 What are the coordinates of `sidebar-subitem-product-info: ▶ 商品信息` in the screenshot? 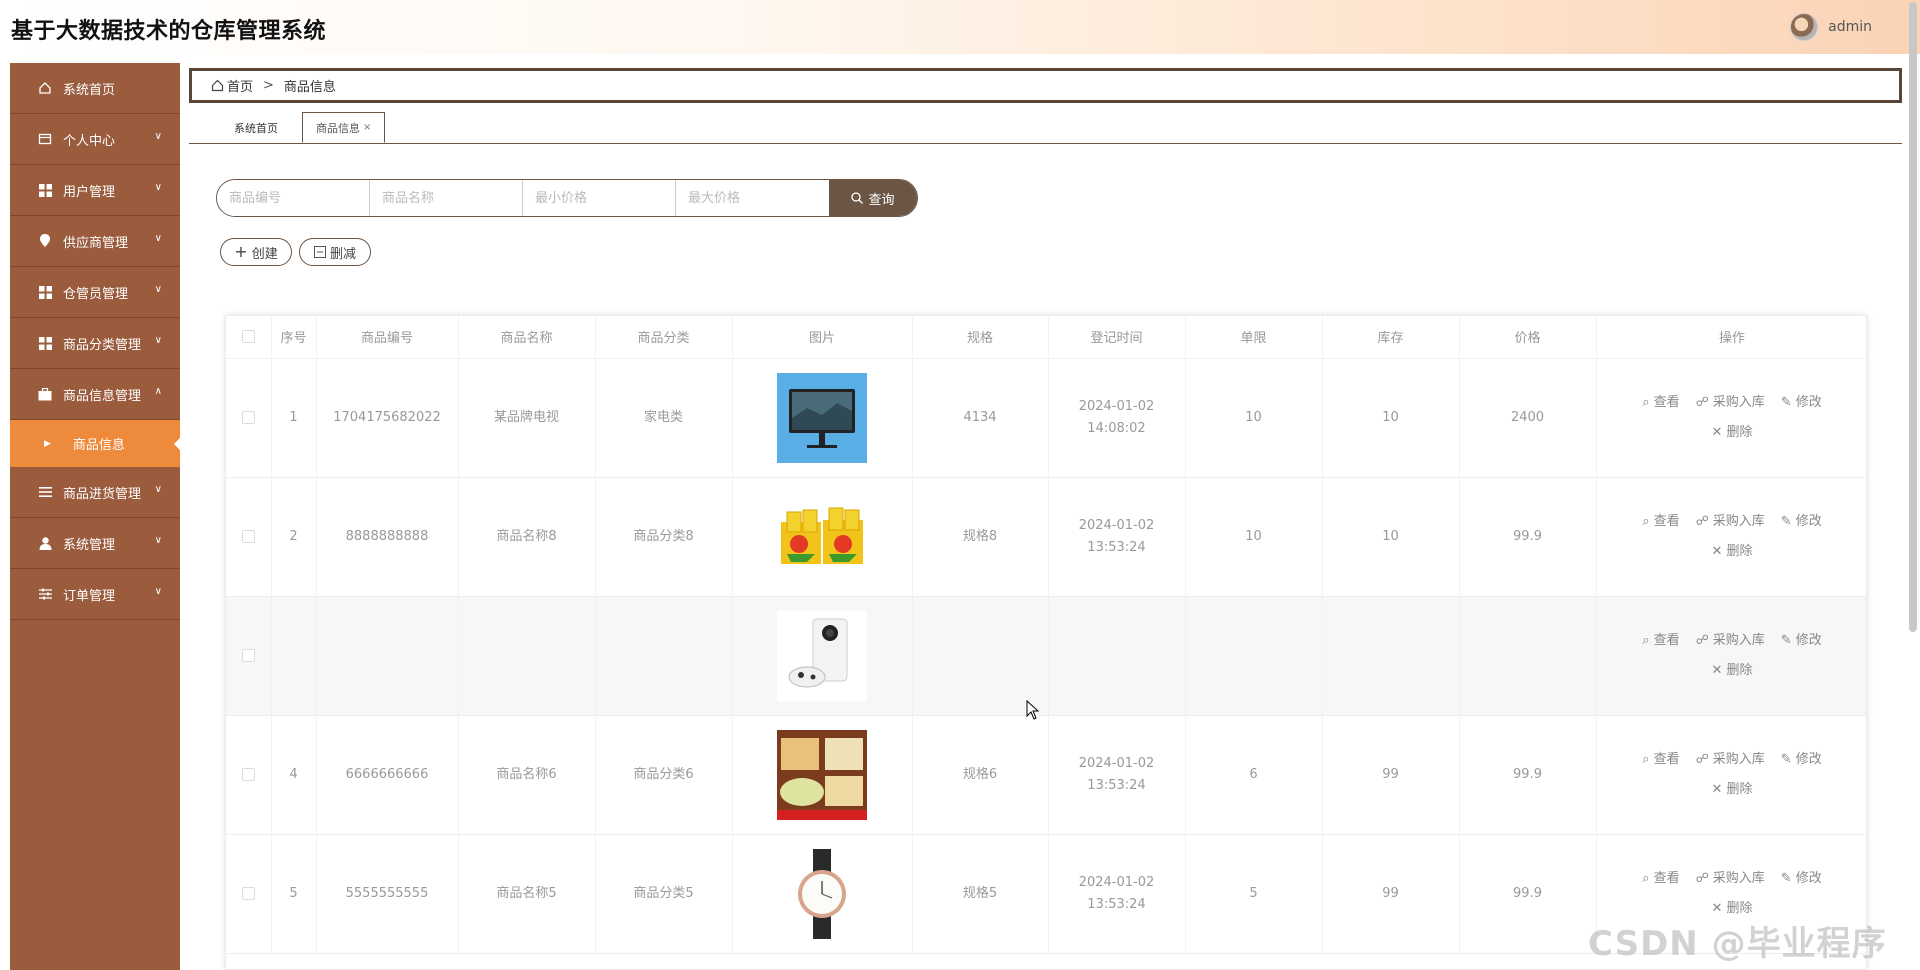 It's located at (95, 443).